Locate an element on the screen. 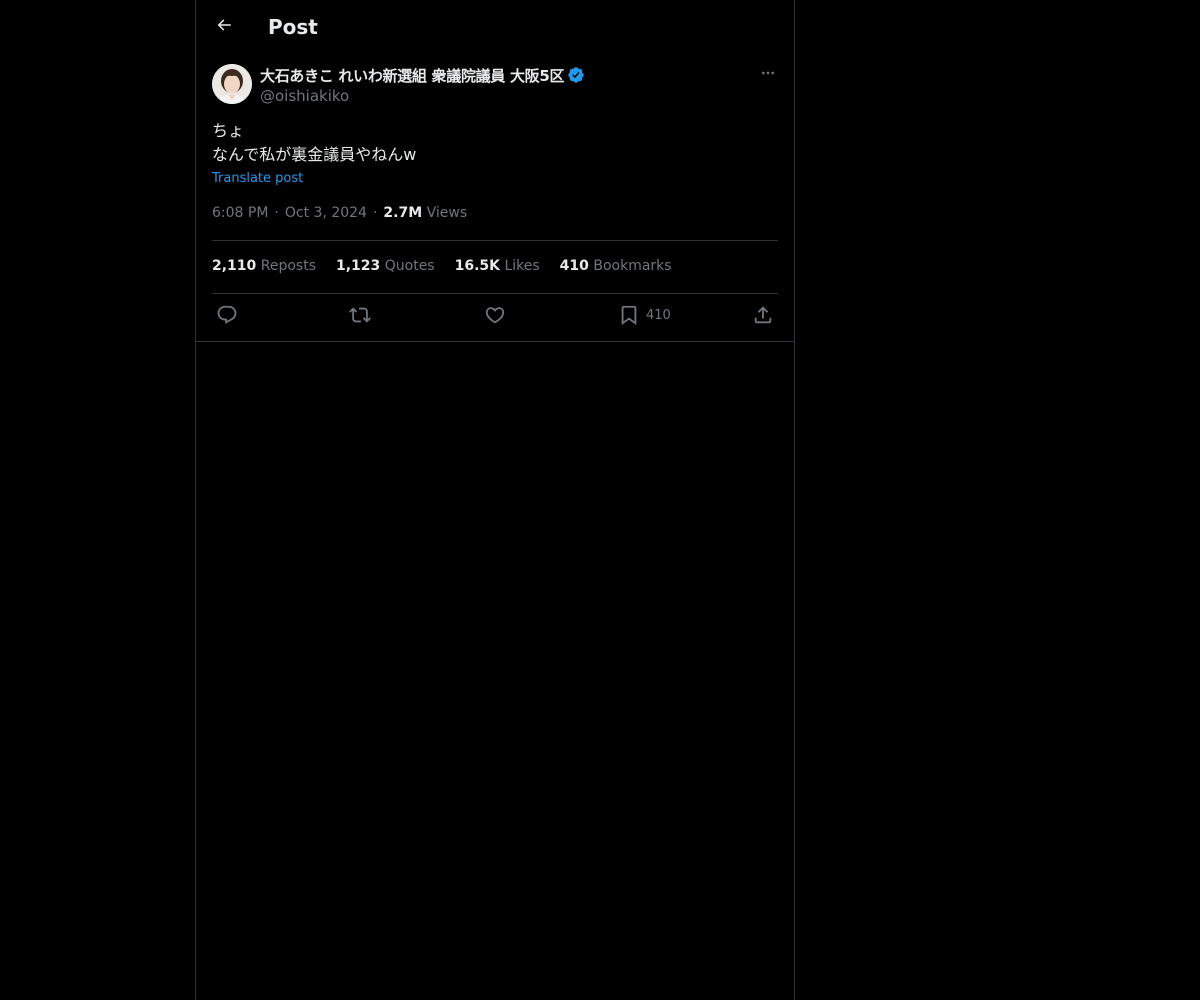 Image resolution: width=1200 pixels, height=1000 pixels. reposts-label: Reposts is located at coordinates (288, 266).